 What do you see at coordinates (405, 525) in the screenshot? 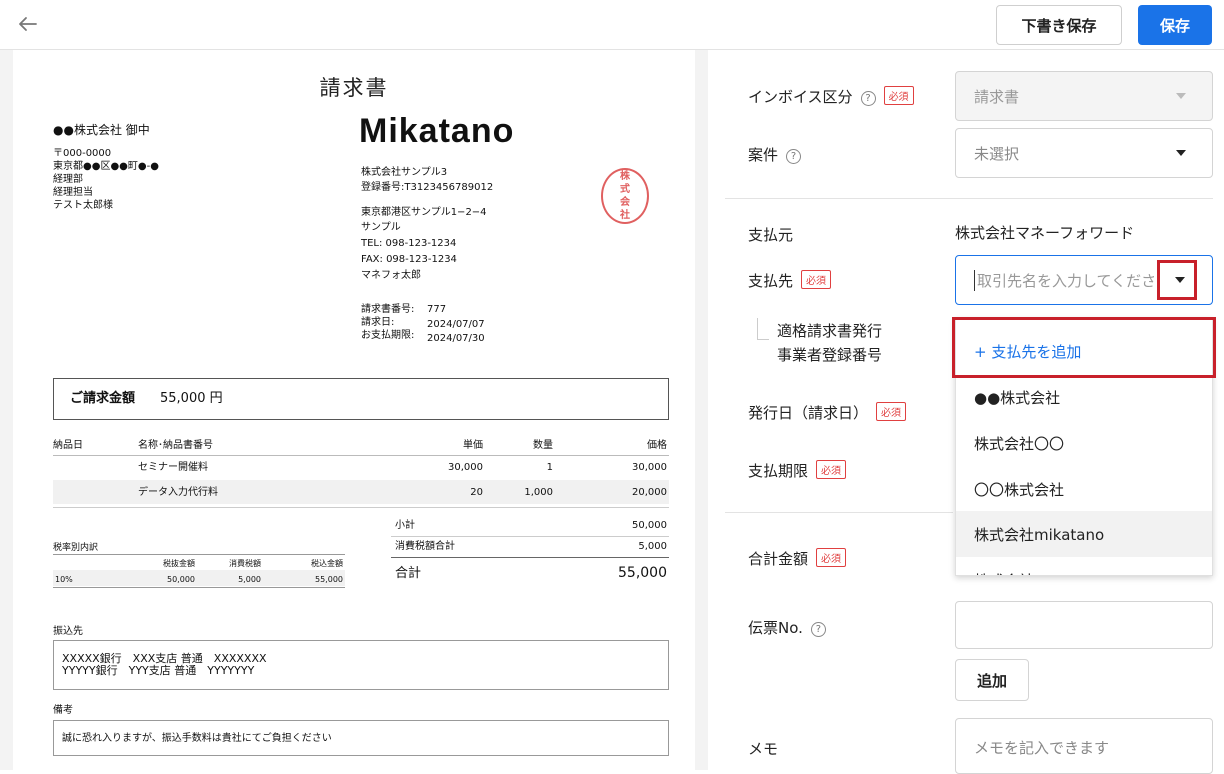
I see `subtotal-label: 小計` at bounding box center [405, 525].